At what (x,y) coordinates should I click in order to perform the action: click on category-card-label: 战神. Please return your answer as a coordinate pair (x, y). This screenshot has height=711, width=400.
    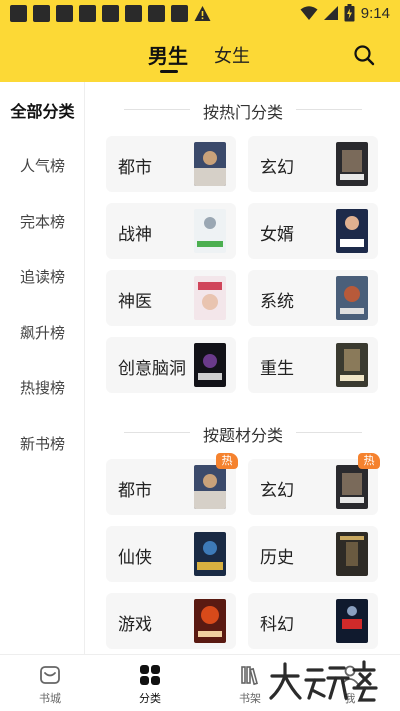
    Looking at the image, I should click on (135, 235).